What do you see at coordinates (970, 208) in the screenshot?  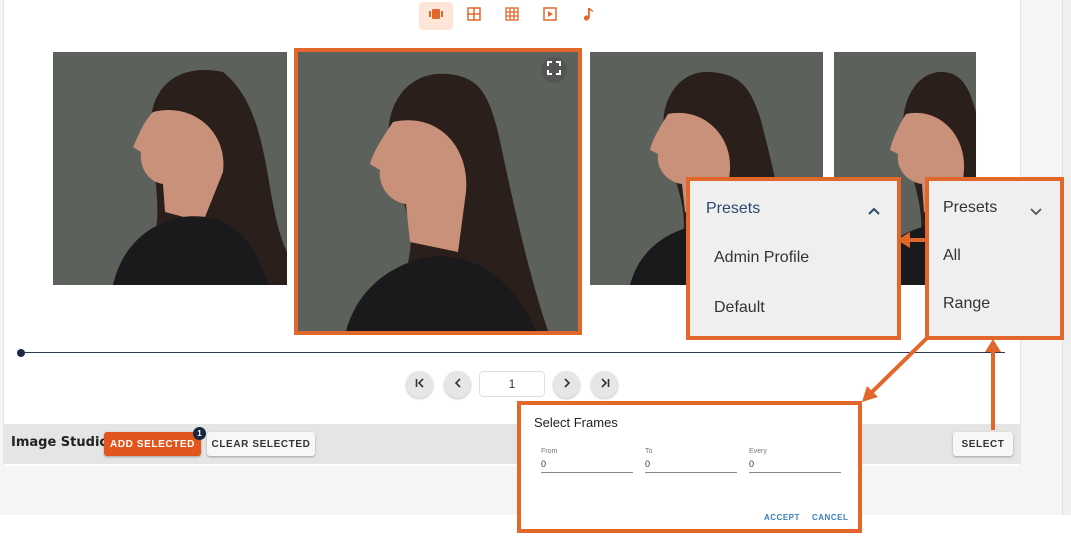 I see `presets-select-title: Presets` at bounding box center [970, 208].